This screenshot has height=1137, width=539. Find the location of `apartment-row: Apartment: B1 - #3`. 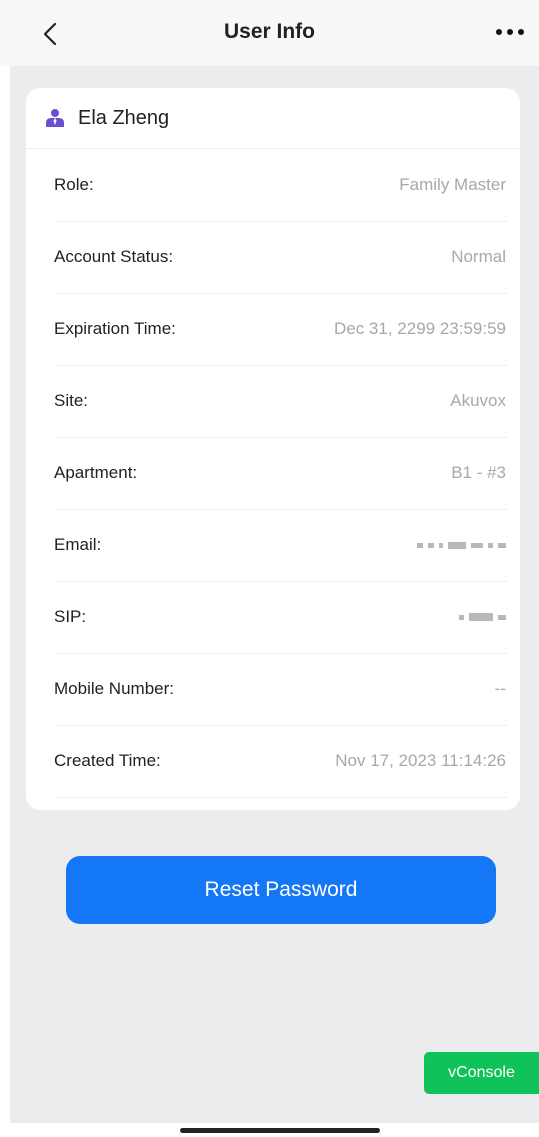

apartment-row: Apartment: B1 - #3 is located at coordinates (281, 473).